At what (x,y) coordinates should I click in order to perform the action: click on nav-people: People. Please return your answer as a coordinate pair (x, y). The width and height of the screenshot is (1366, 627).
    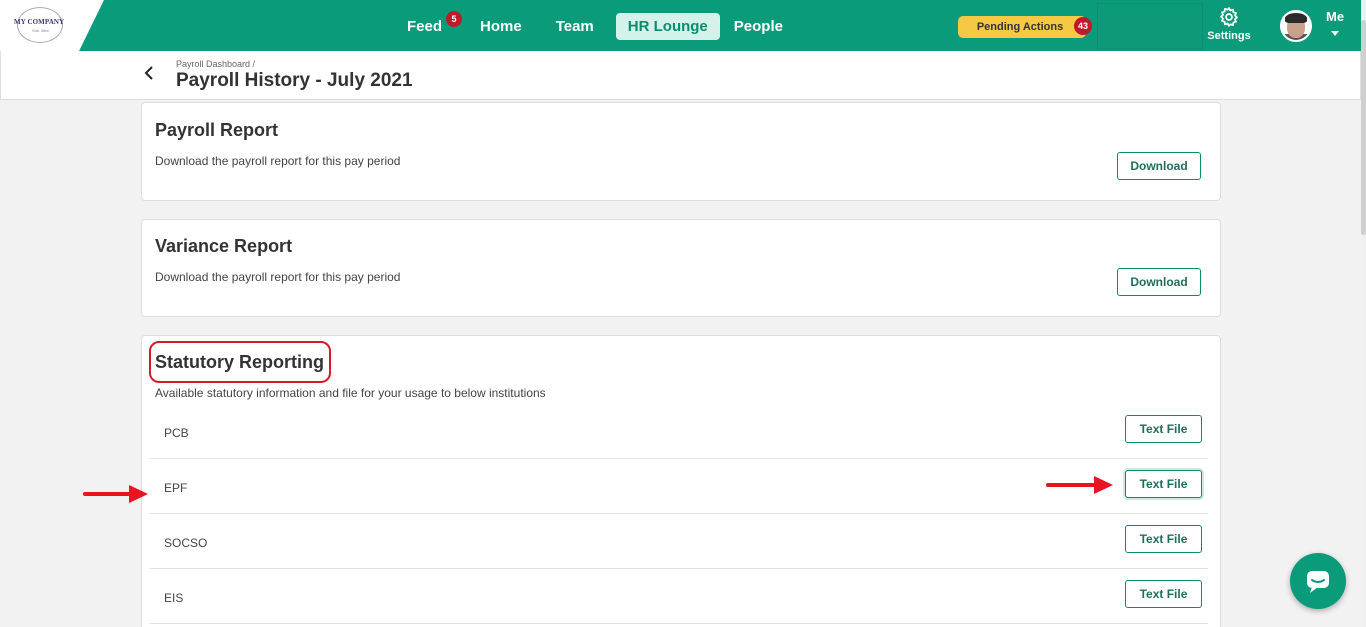
    Looking at the image, I should click on (758, 26).